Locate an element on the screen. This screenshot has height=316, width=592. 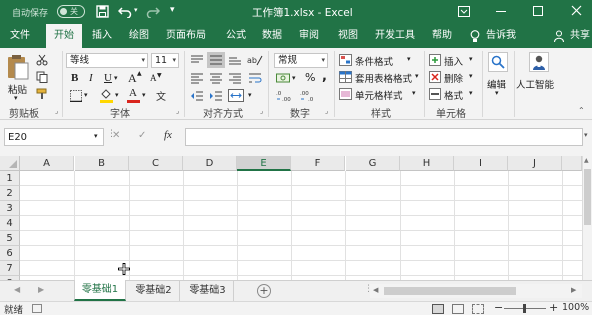
column-header-h: H is located at coordinates (427, 163).